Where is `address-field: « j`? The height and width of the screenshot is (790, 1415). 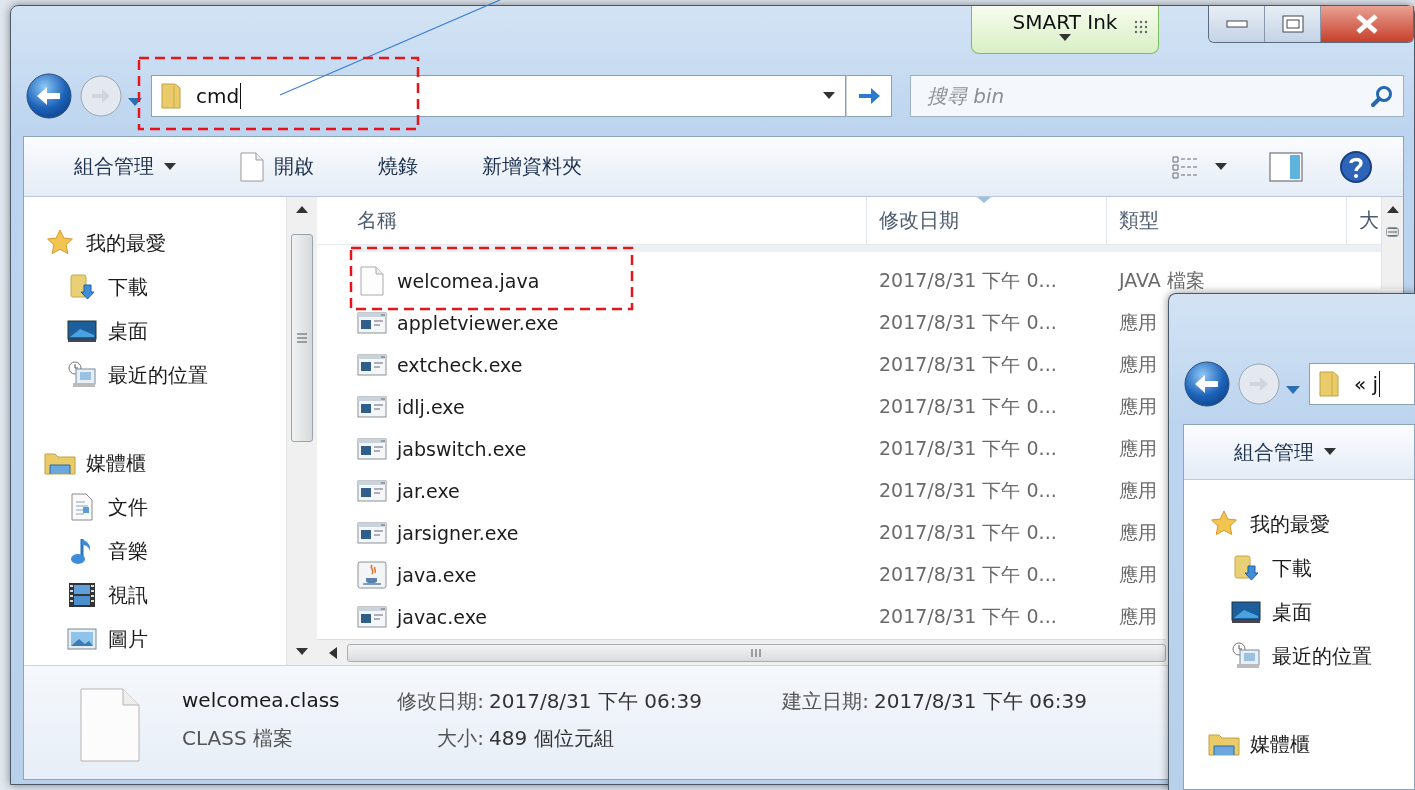
address-field: « j is located at coordinates (1362, 384).